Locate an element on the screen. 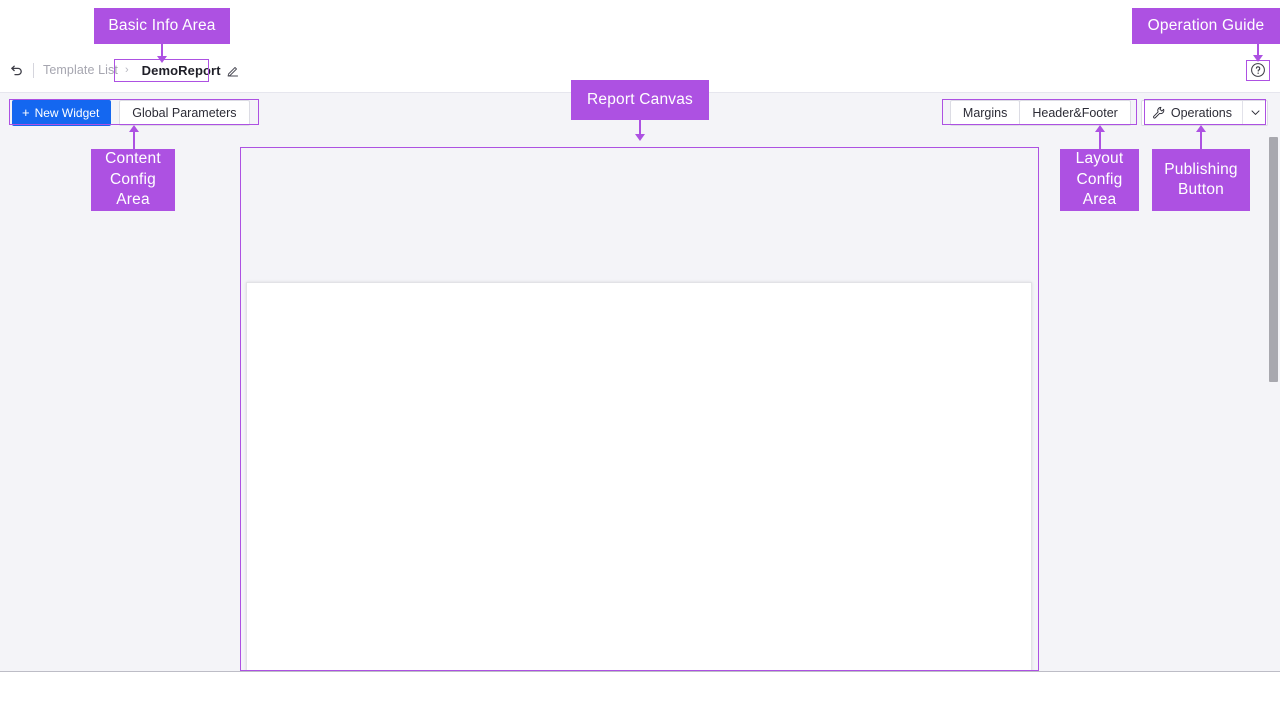 The height and width of the screenshot is (720, 1280). chevron-down-icon is located at coordinates (1255, 112).